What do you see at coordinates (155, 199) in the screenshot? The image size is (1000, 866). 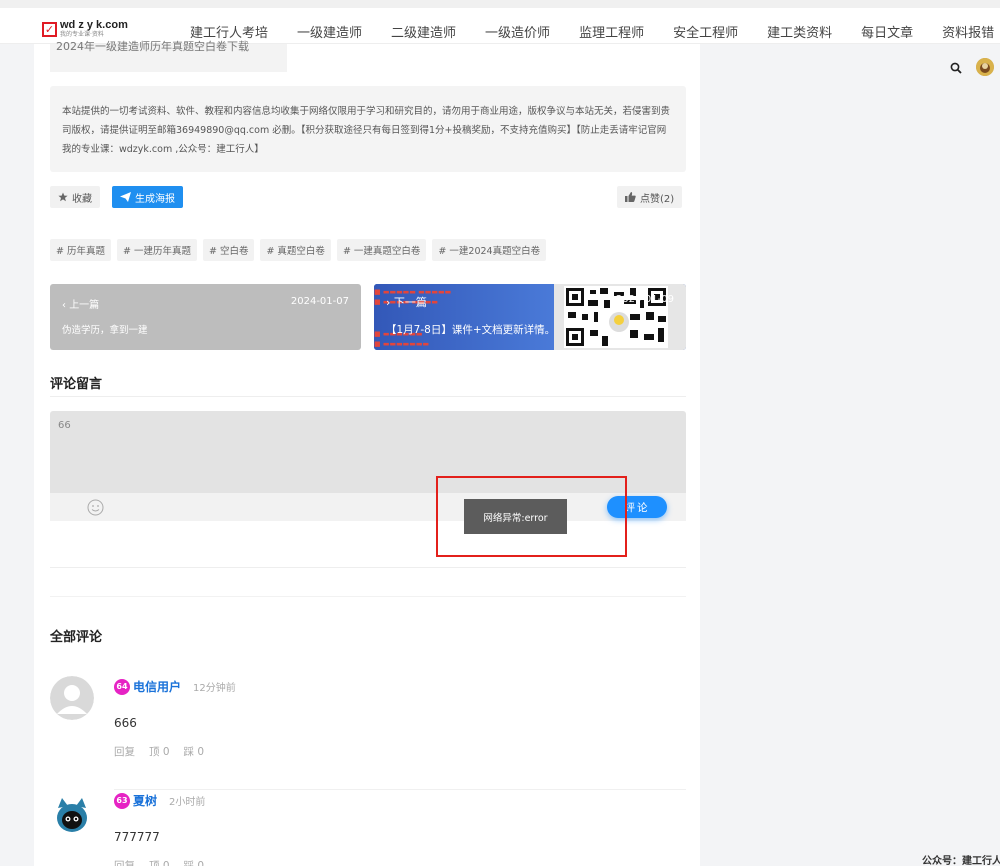 I see `poster-label: 生成海报` at bounding box center [155, 199].